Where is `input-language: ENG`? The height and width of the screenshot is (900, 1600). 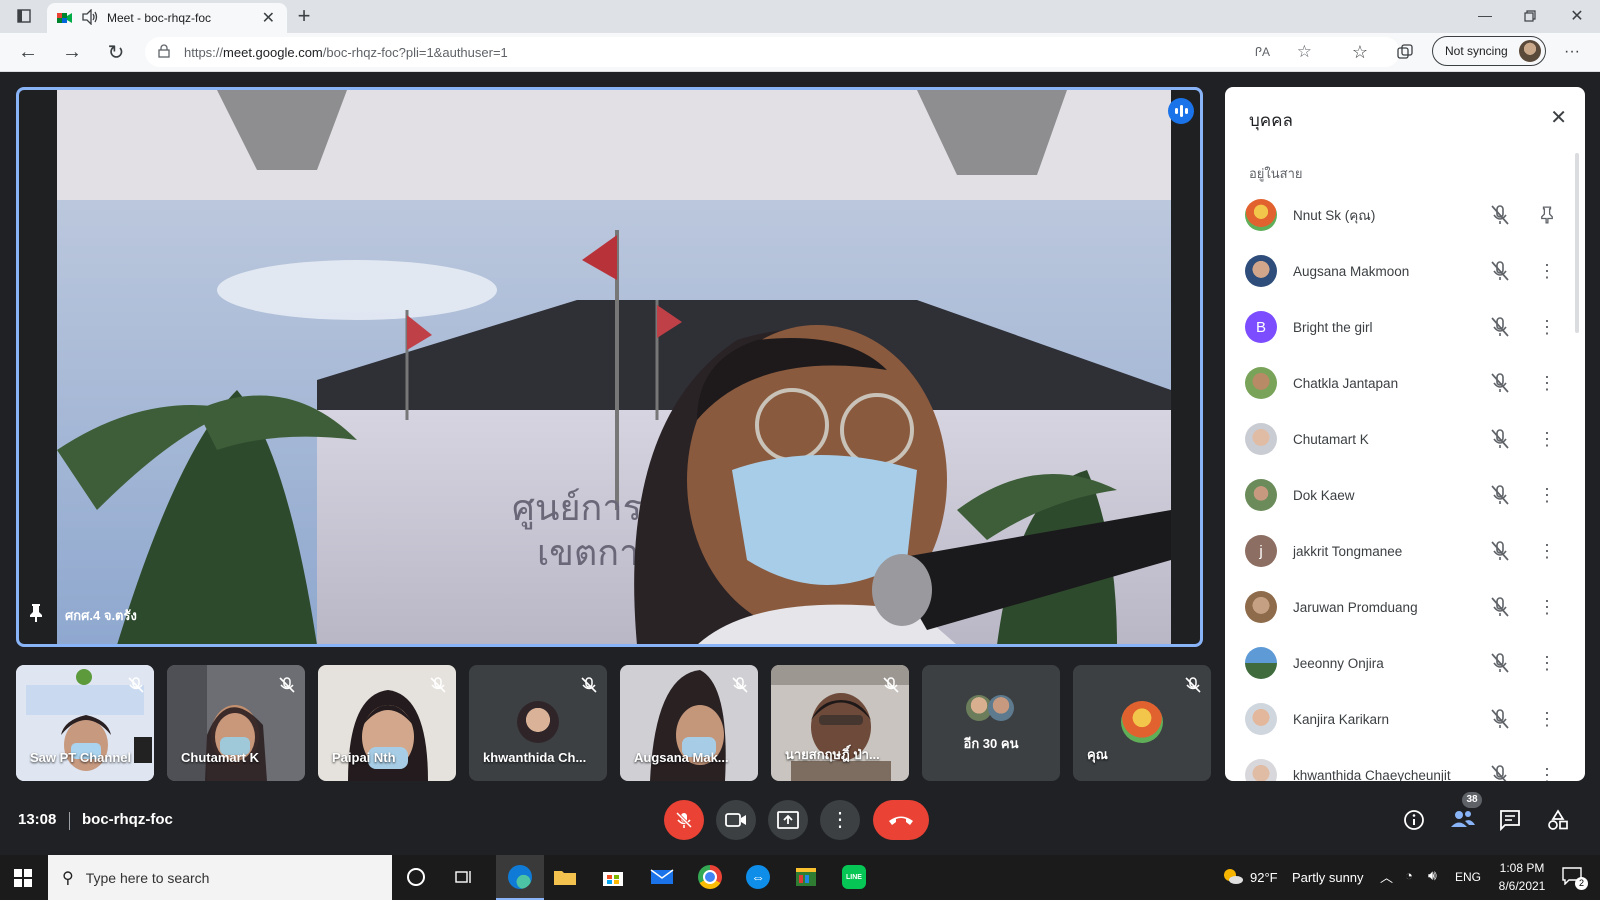
input-language: ENG is located at coordinates (1468, 877).